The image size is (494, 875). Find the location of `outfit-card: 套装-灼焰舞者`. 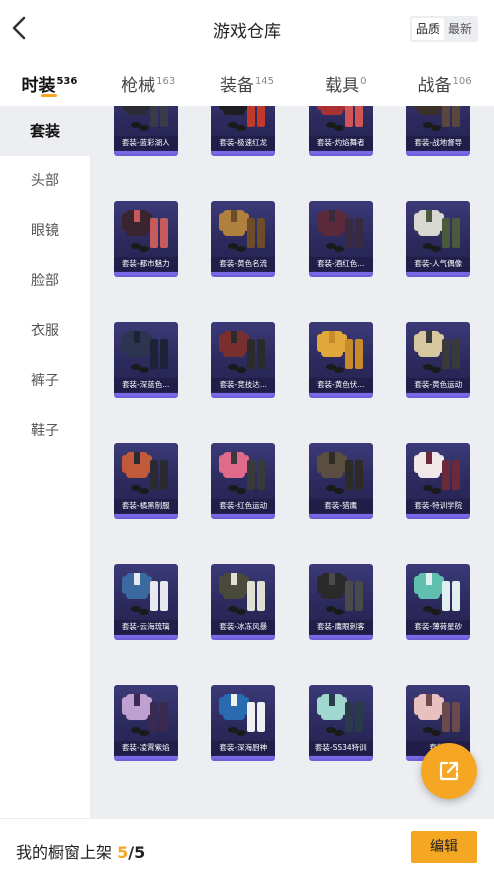

outfit-card: 套装-灼焰舞者 is located at coordinates (340, 130).